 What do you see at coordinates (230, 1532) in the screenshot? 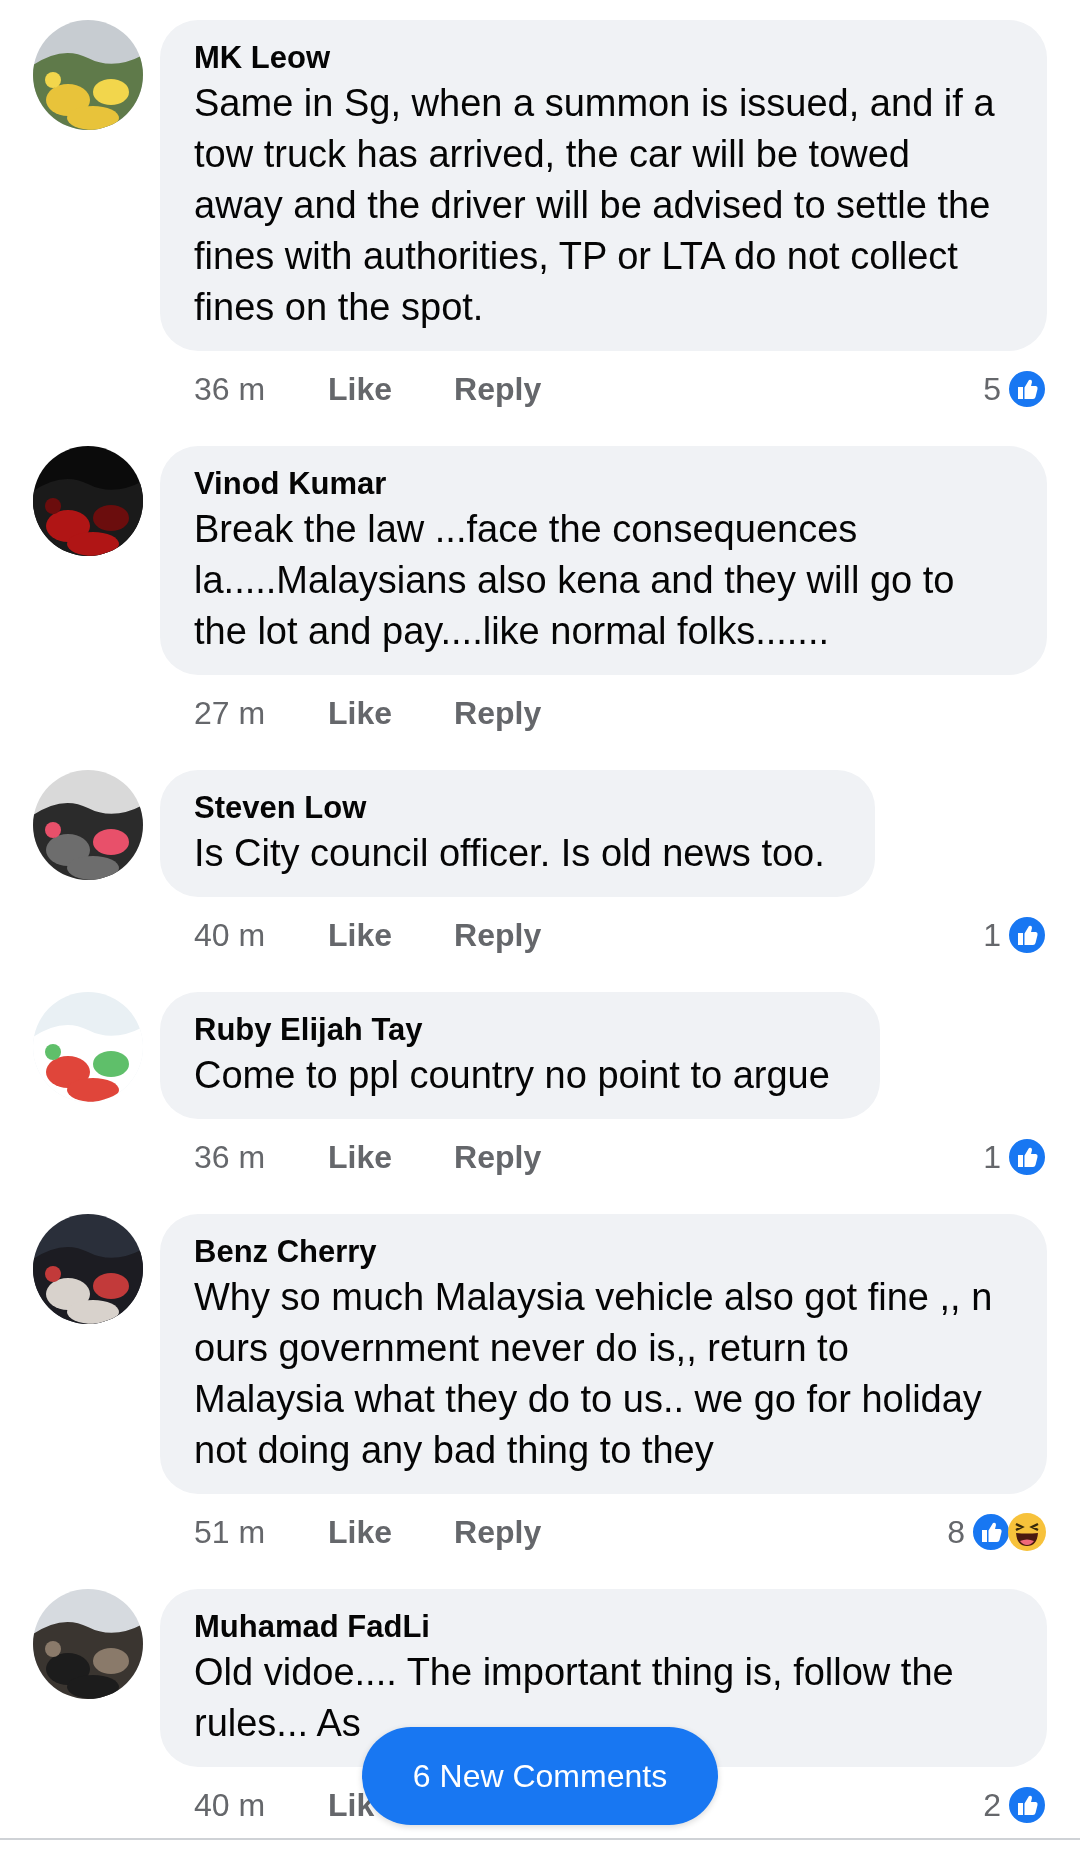
I see `comment-time: 51 m` at bounding box center [230, 1532].